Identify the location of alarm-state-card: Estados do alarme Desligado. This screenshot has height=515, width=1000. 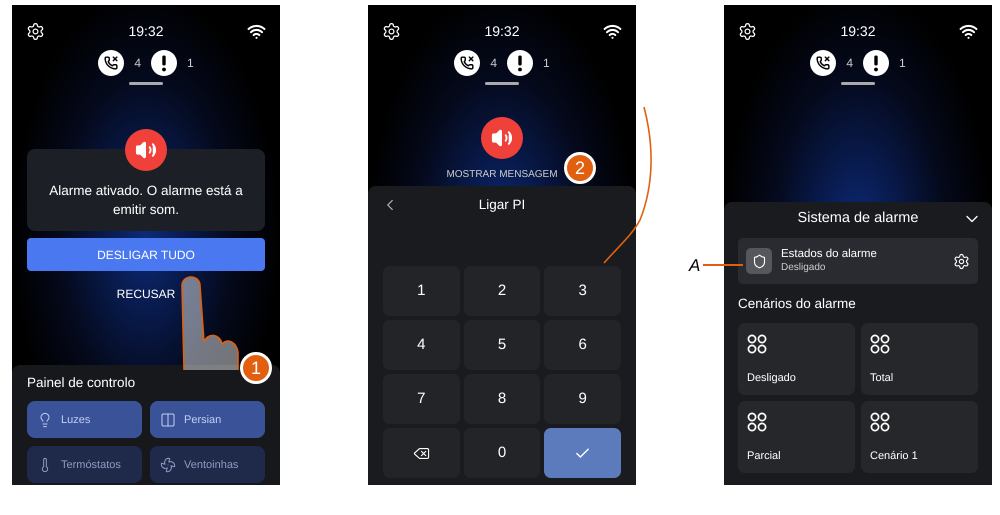
(858, 261).